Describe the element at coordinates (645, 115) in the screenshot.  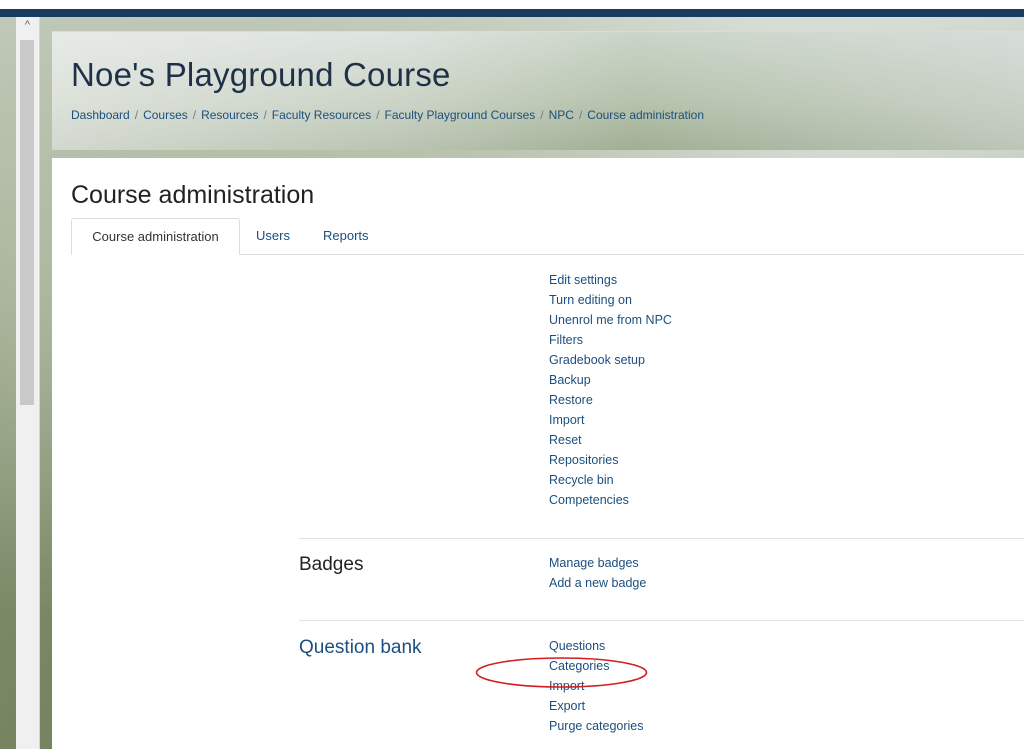
I see `breadcrumb-course-administration: Course administration` at that location.